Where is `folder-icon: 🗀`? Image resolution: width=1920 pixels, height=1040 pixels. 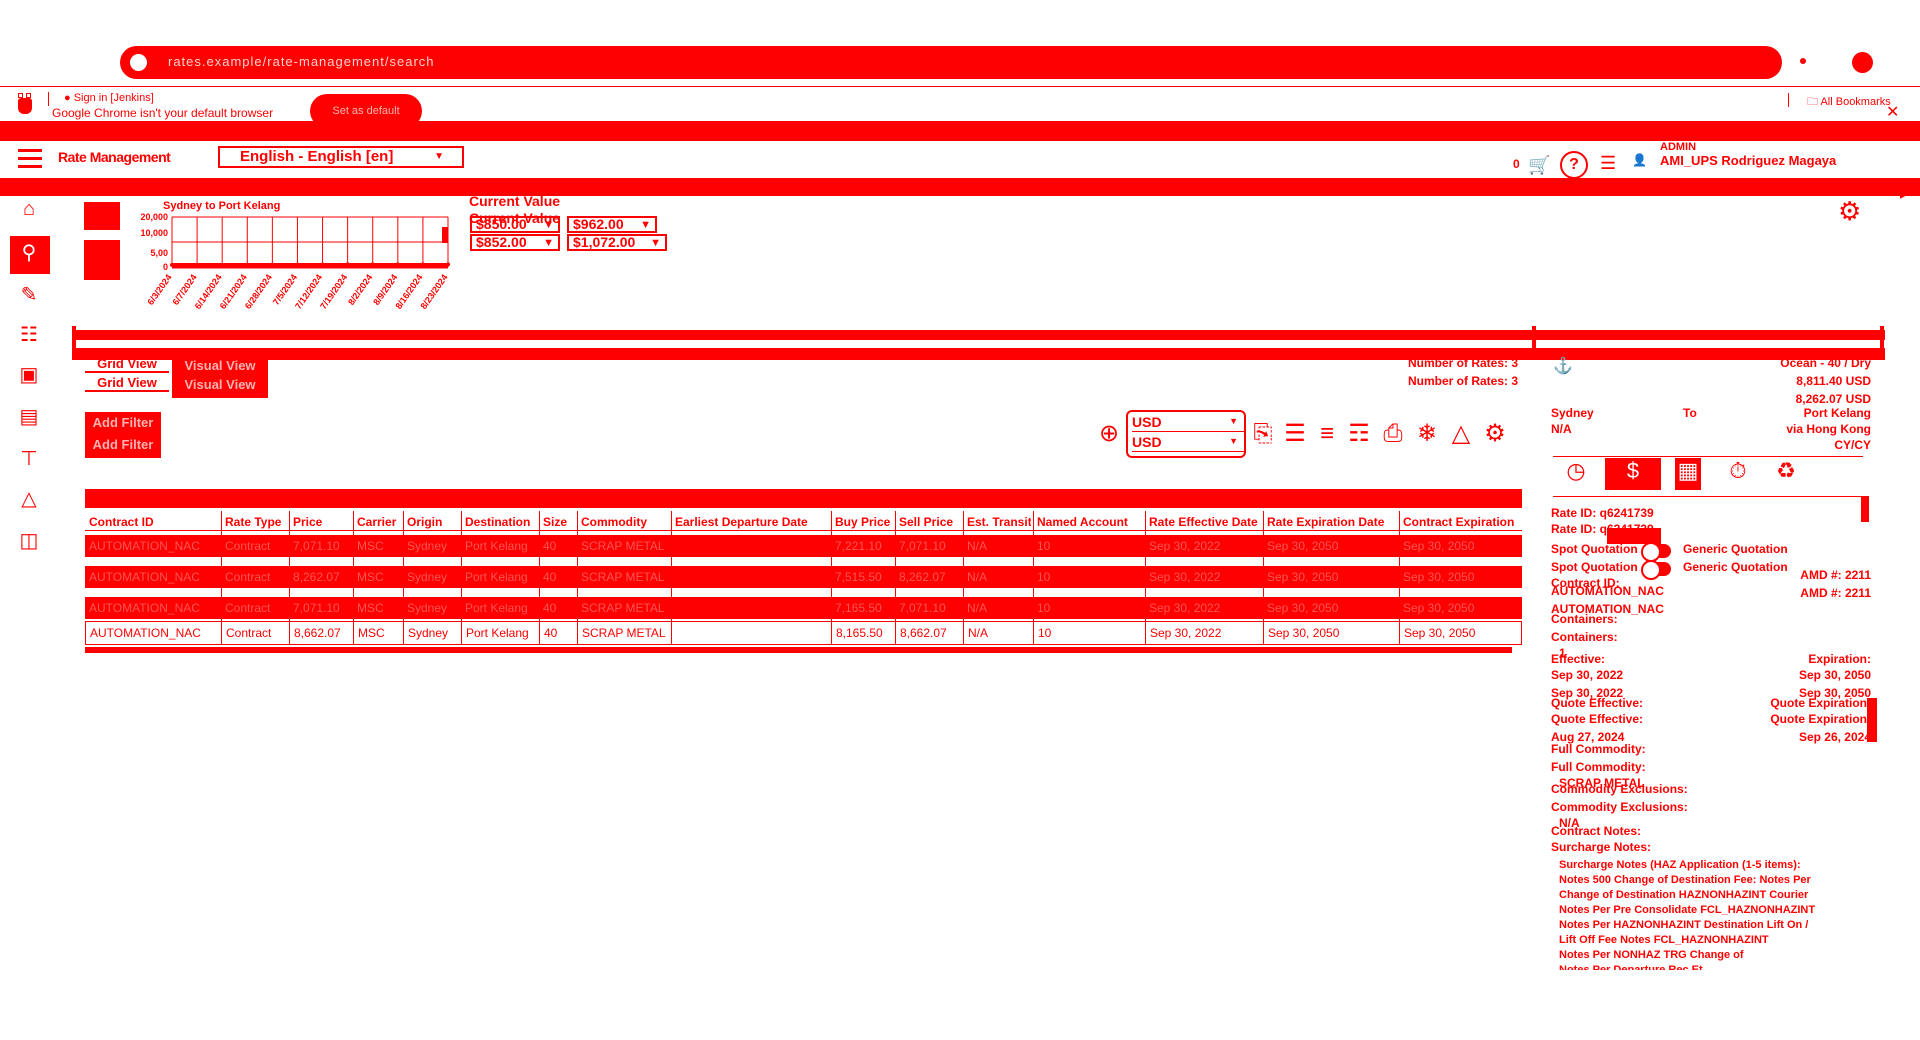 folder-icon: 🗀 is located at coordinates (1814, 102).